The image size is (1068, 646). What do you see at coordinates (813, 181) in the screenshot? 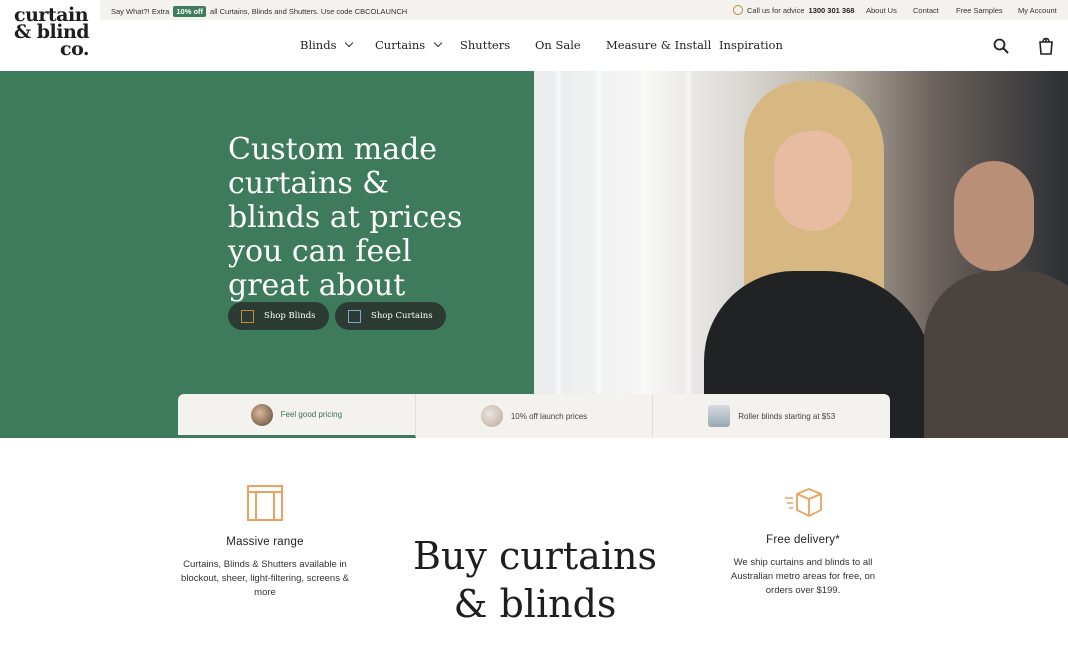
I see `woman-face` at bounding box center [813, 181].